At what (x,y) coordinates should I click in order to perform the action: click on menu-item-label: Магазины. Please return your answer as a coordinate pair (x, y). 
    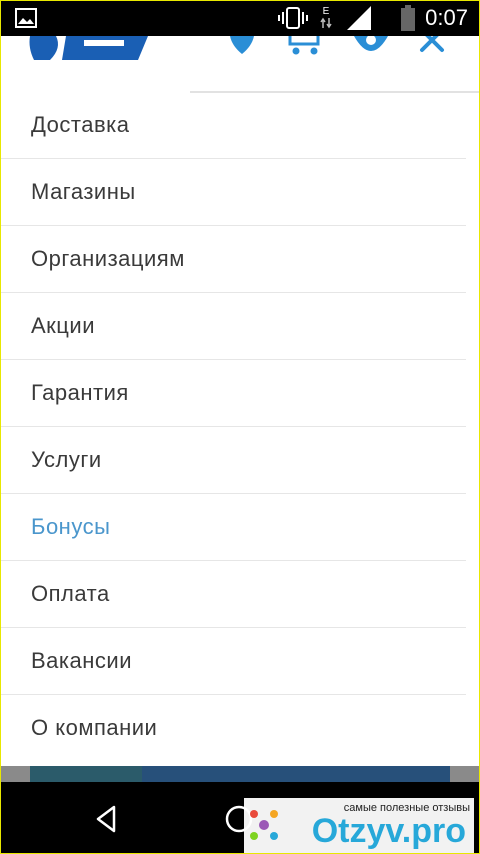
    Looking at the image, I should click on (83, 191).